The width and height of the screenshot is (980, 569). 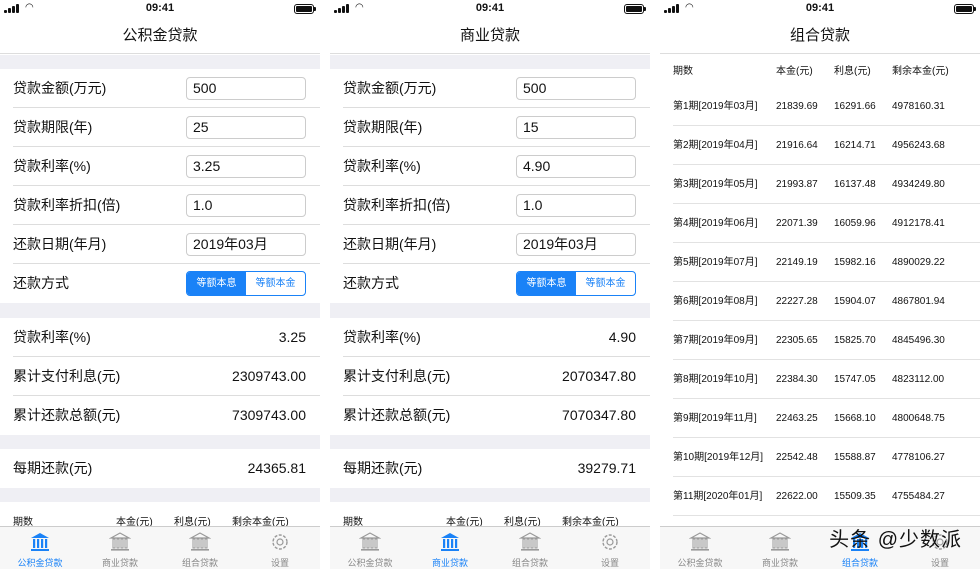 What do you see at coordinates (160, 415) in the screenshot?
I see `result-total-repayment: 累计还款总额(元) 7309743.00` at bounding box center [160, 415].